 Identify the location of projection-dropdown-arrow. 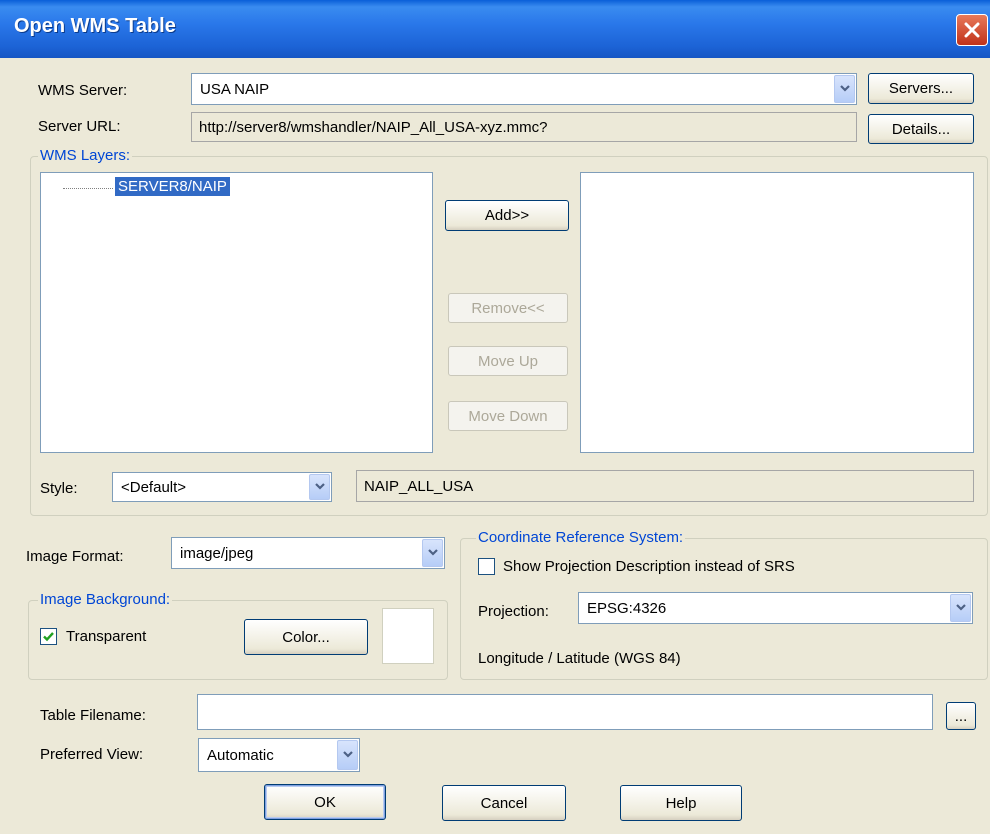
(960, 608).